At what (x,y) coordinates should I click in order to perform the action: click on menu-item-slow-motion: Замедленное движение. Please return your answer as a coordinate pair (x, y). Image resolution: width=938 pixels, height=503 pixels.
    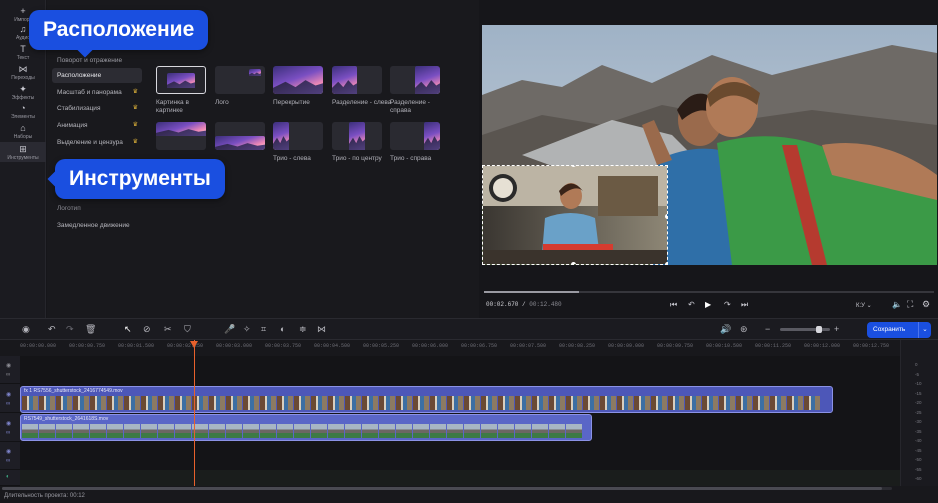
    Looking at the image, I should click on (107, 225).